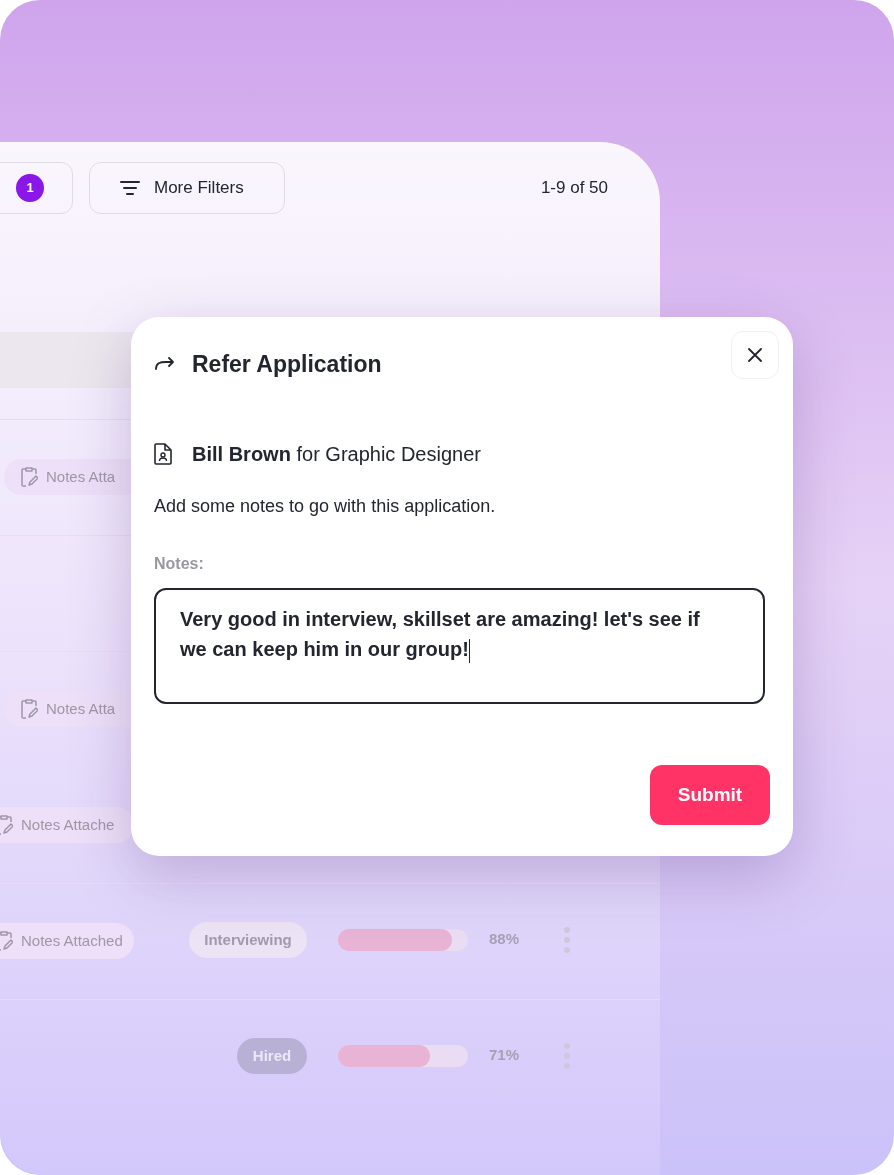 The height and width of the screenshot is (1175, 894). What do you see at coordinates (504, 939) in the screenshot?
I see `score-text: 88%` at bounding box center [504, 939].